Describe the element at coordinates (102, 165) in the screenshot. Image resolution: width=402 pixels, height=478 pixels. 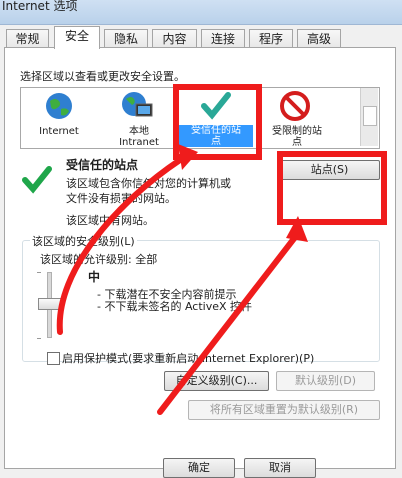
I see `selected-zone-title: 受信任的站点` at that location.